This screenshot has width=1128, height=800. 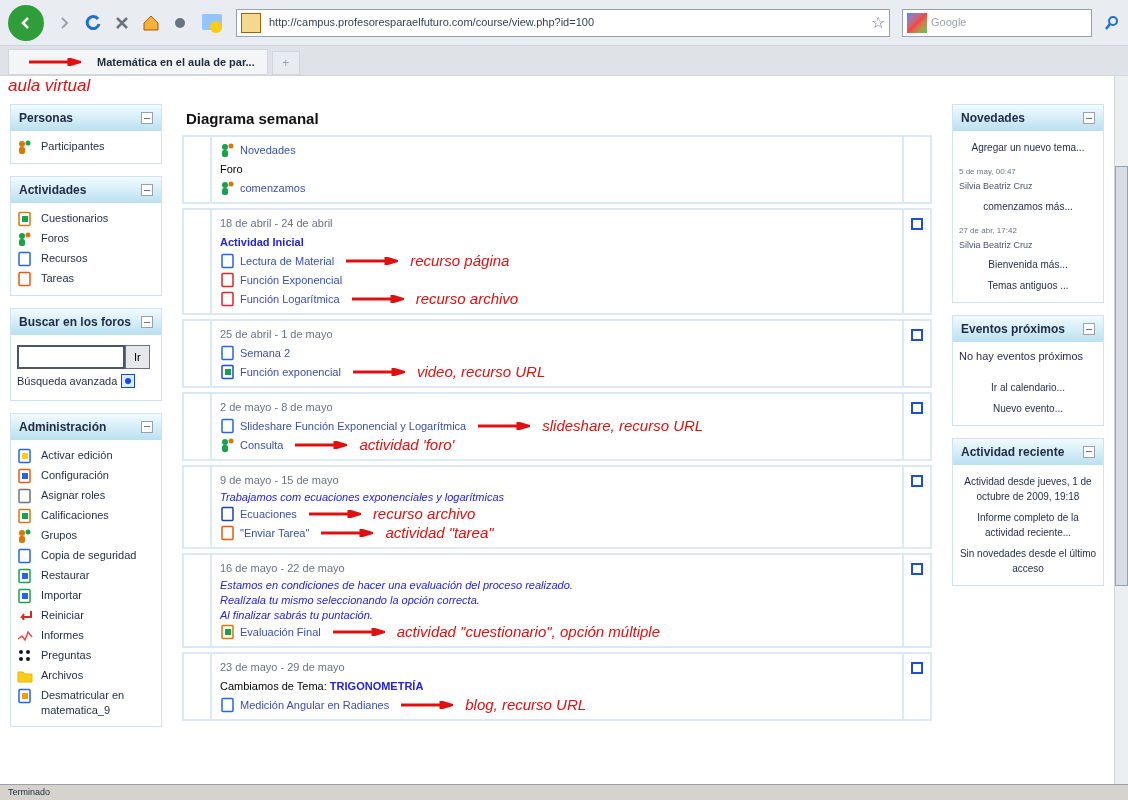 What do you see at coordinates (407, 445) in the screenshot?
I see `annotation-text: actividad 'foro'` at bounding box center [407, 445].